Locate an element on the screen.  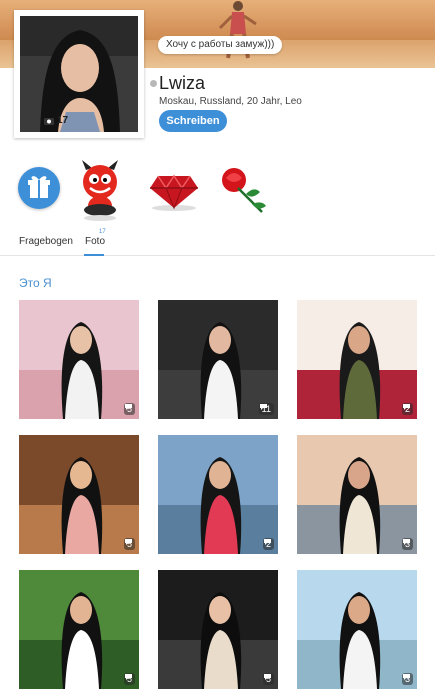
devil-sticker-icon is located at coordinates (100, 191).